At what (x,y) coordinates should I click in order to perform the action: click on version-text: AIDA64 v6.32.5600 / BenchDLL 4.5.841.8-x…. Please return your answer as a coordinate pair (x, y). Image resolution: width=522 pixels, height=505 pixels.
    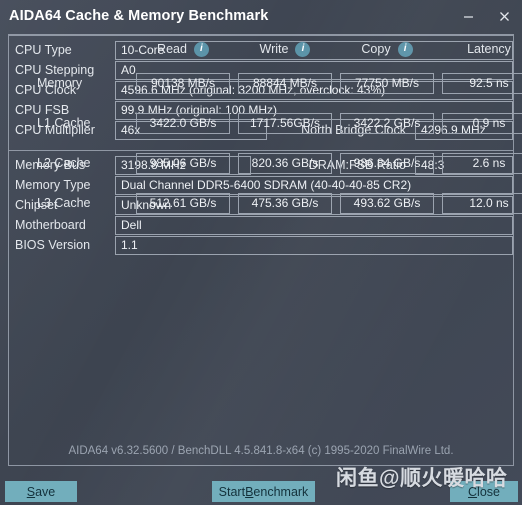
    Looking at the image, I should click on (261, 451).